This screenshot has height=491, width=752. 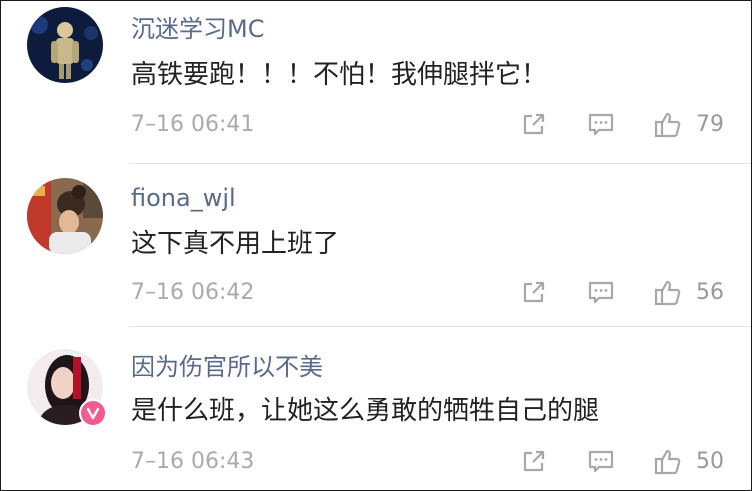 I want to click on username: fiona_wjl, so click(x=183, y=198).